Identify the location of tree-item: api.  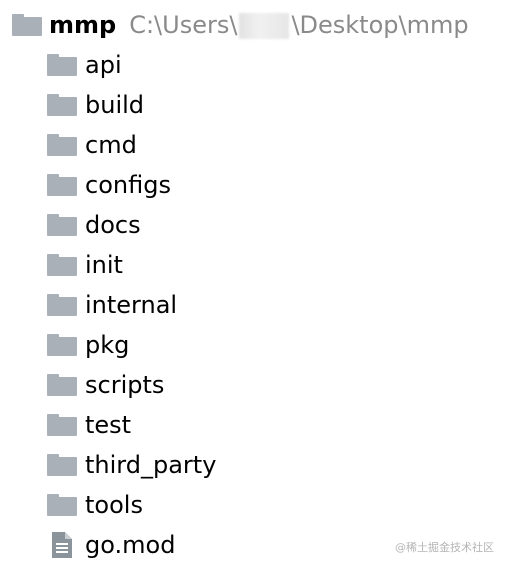
(84, 65).